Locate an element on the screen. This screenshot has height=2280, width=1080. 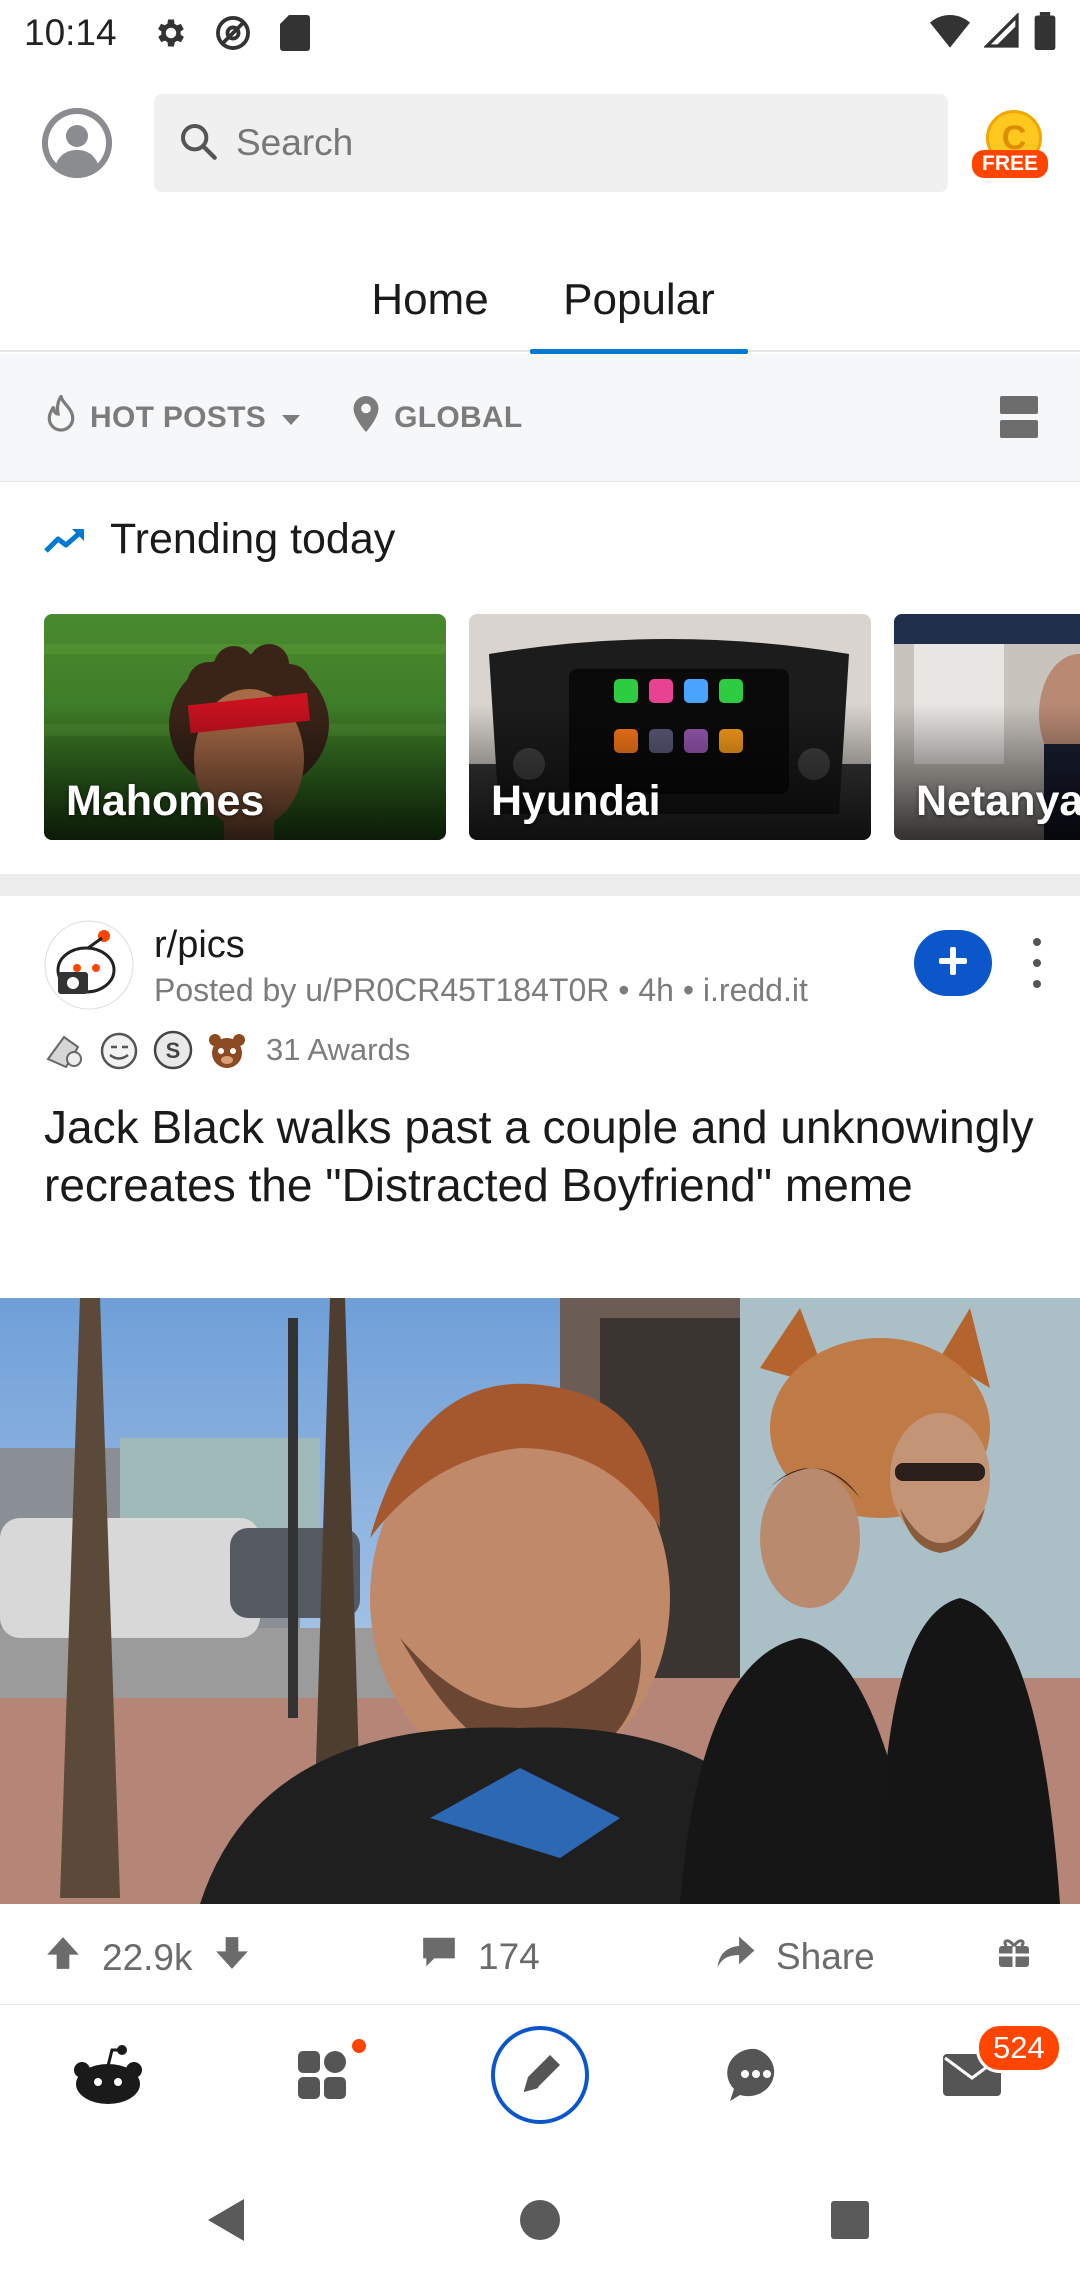
comment-icon is located at coordinates (439, 1956).